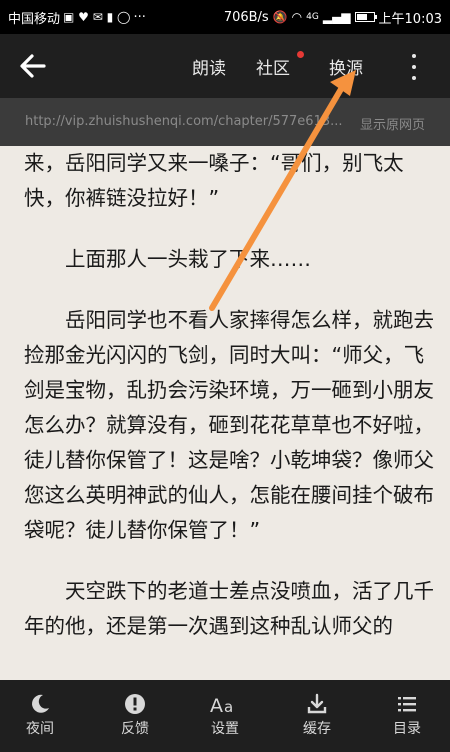 This screenshot has height=752, width=450. I want to click on back-arrow-icon, so click(33, 66).